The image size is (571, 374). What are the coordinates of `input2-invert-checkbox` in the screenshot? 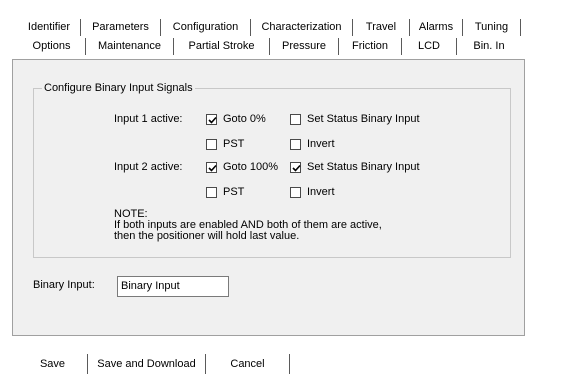 It's located at (295, 192).